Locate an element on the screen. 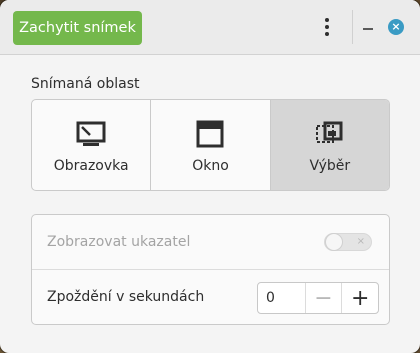  capture-button: Zachytit snímek is located at coordinates (77, 28).